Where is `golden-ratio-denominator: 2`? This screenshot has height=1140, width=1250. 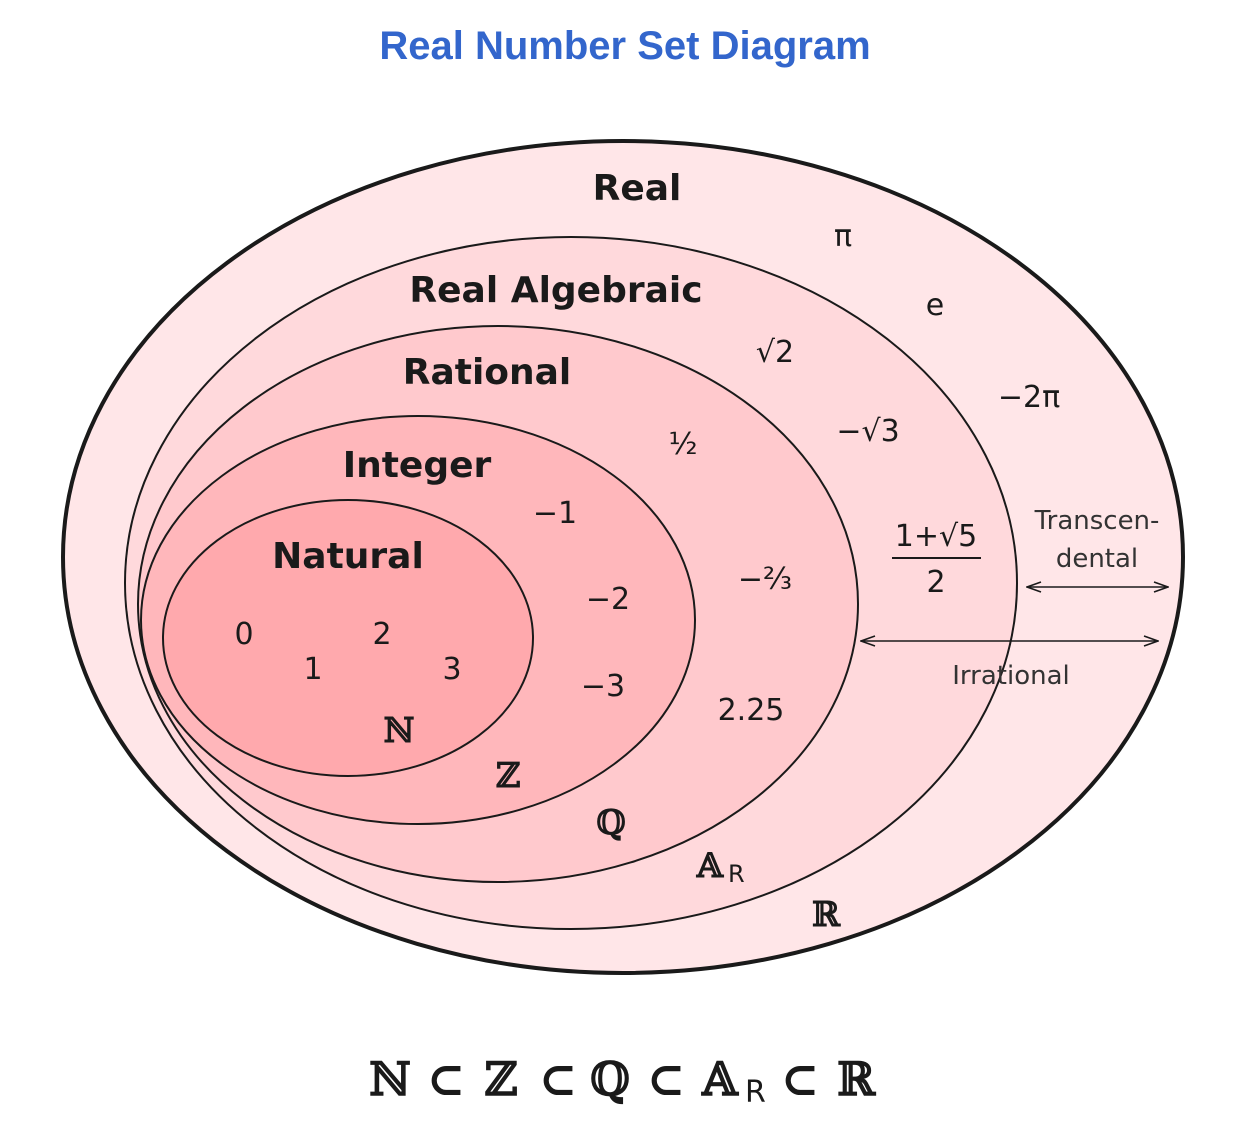 golden-ratio-denominator: 2 is located at coordinates (935, 582).